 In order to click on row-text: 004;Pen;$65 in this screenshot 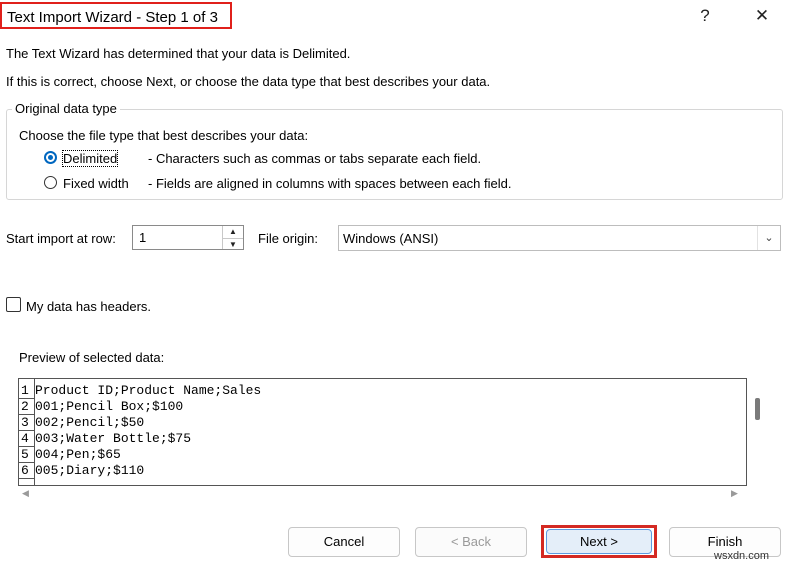, I will do `click(78, 454)`.